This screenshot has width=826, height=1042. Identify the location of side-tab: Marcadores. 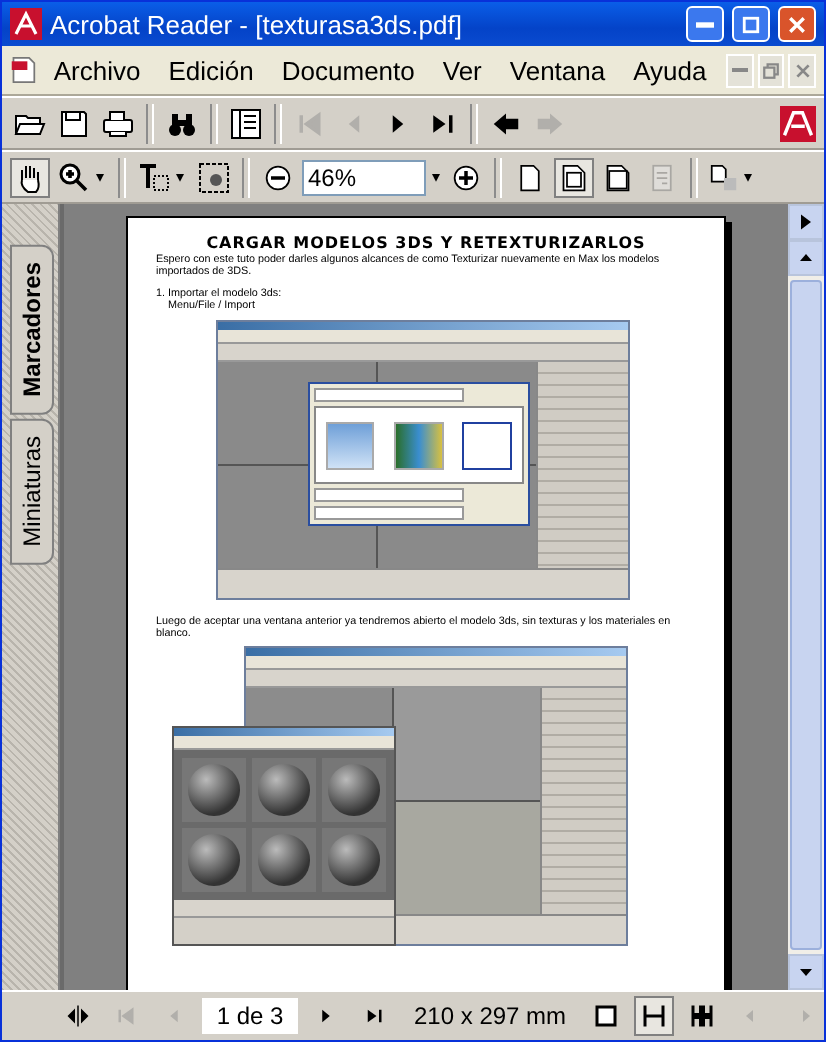
(32, 329).